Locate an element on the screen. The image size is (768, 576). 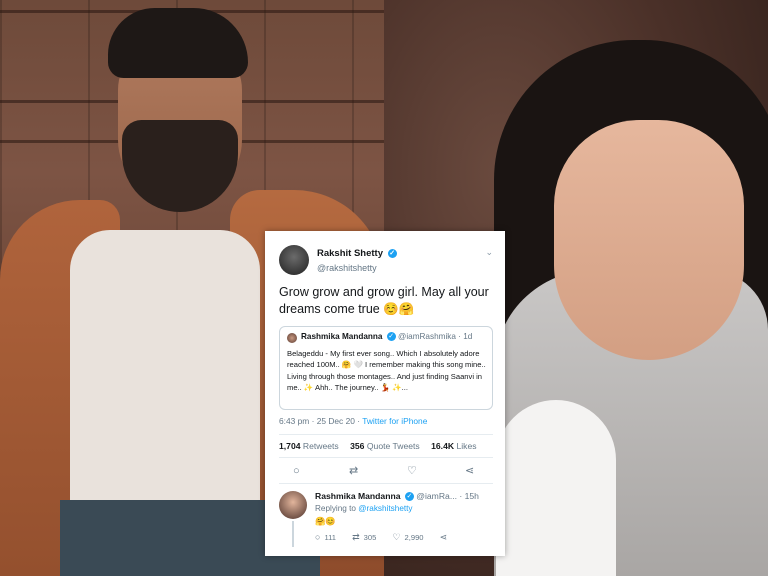
reply-retweet-button: ⇄ 305 is located at coordinates (364, 537).